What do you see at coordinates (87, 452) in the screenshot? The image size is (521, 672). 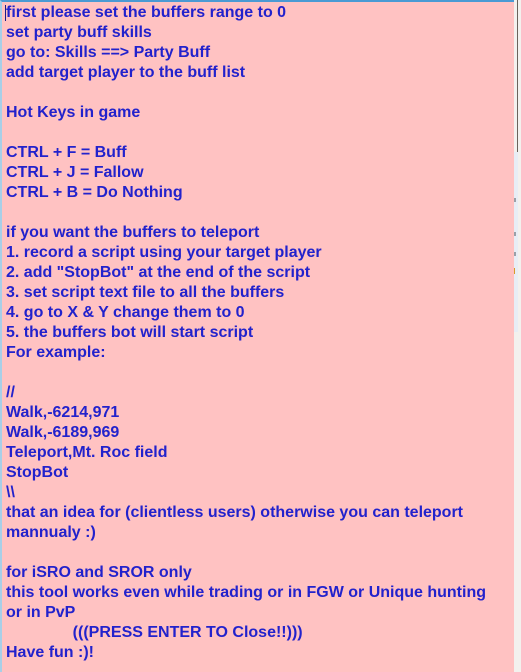 I see `message-line: Teleport,Mt. Roc field` at bounding box center [87, 452].